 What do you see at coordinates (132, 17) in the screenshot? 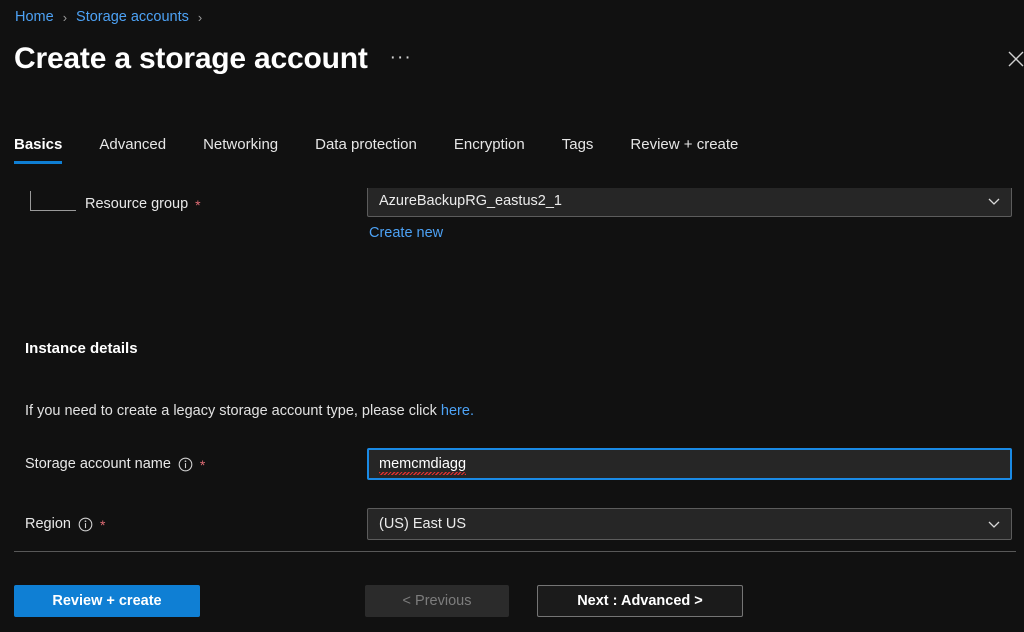
I see `breadcrumb-item-storage-accounts: Storage accounts` at bounding box center [132, 17].